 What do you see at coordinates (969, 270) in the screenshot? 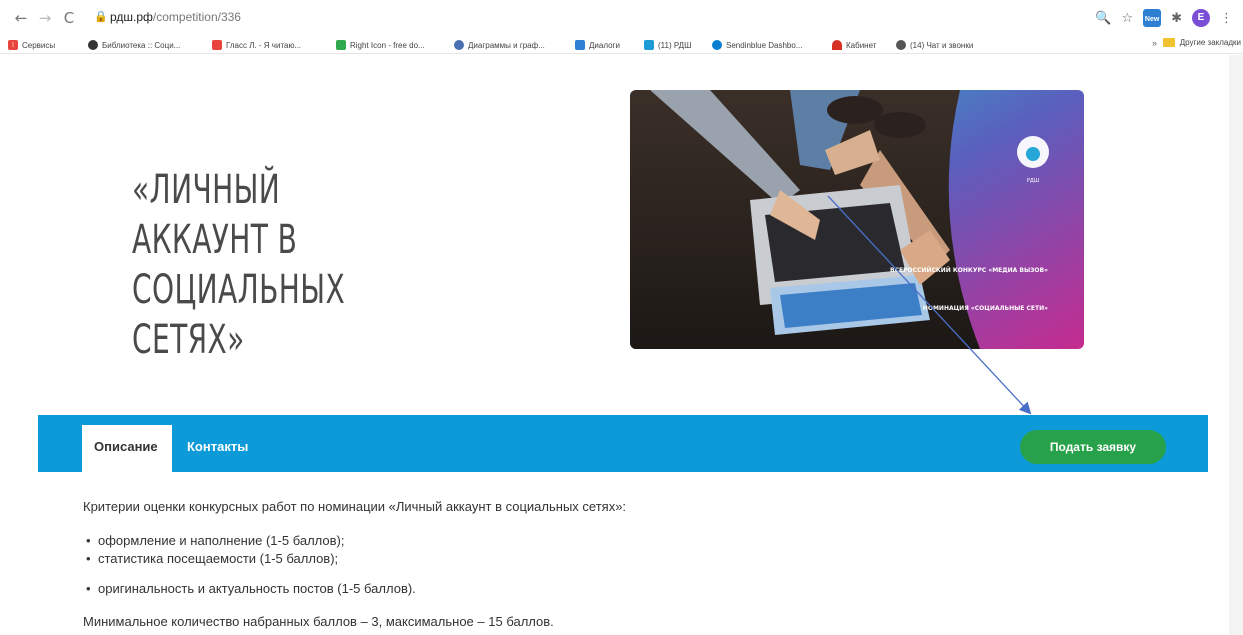
I see `poster-contest-text: ВСЕРОССИЙСКИЙ КОНКУРС «МЕДИА ВЫЗОВ»` at bounding box center [969, 270].